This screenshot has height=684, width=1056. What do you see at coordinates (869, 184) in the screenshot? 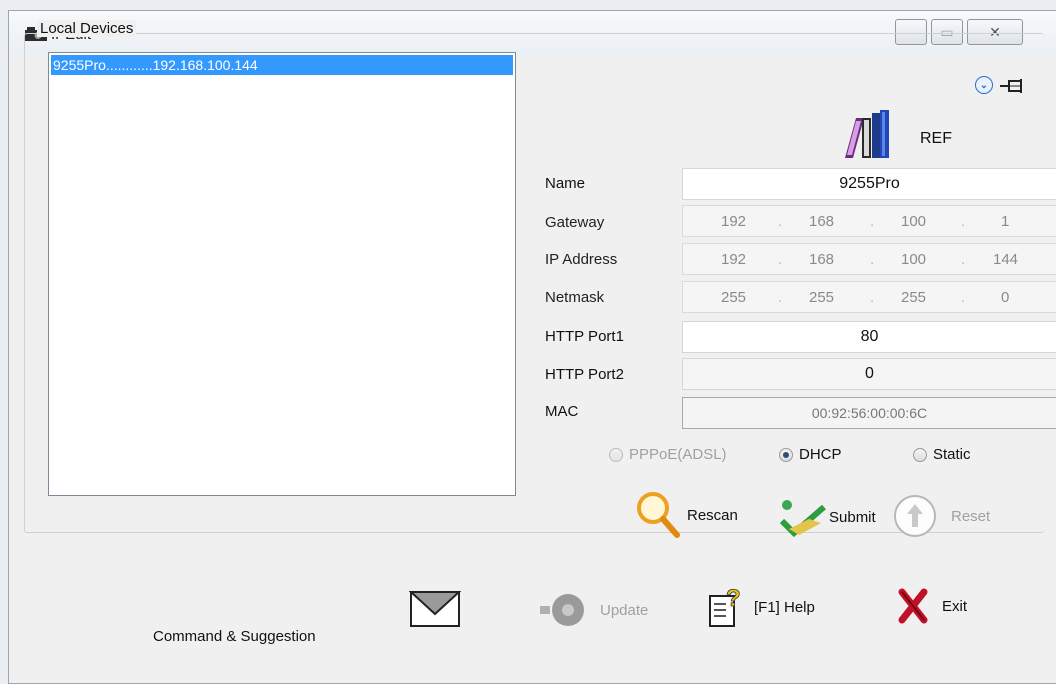
I see `name-field: 9255Pro` at bounding box center [869, 184].